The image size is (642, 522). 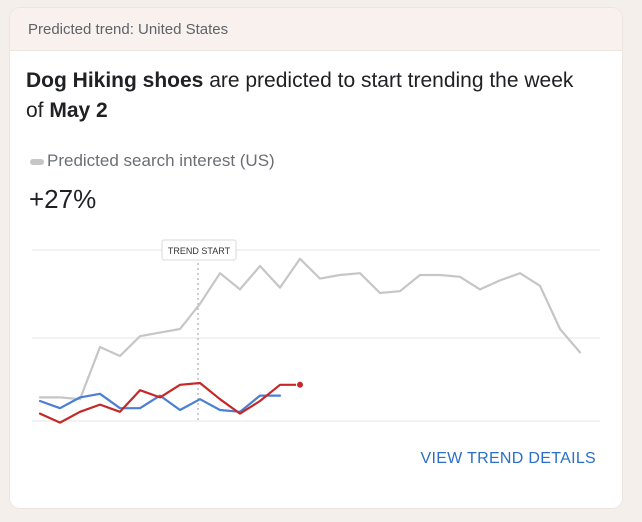 What do you see at coordinates (508, 459) in the screenshot?
I see `view-trend-details-button: VIEW TREND DETAILS` at bounding box center [508, 459].